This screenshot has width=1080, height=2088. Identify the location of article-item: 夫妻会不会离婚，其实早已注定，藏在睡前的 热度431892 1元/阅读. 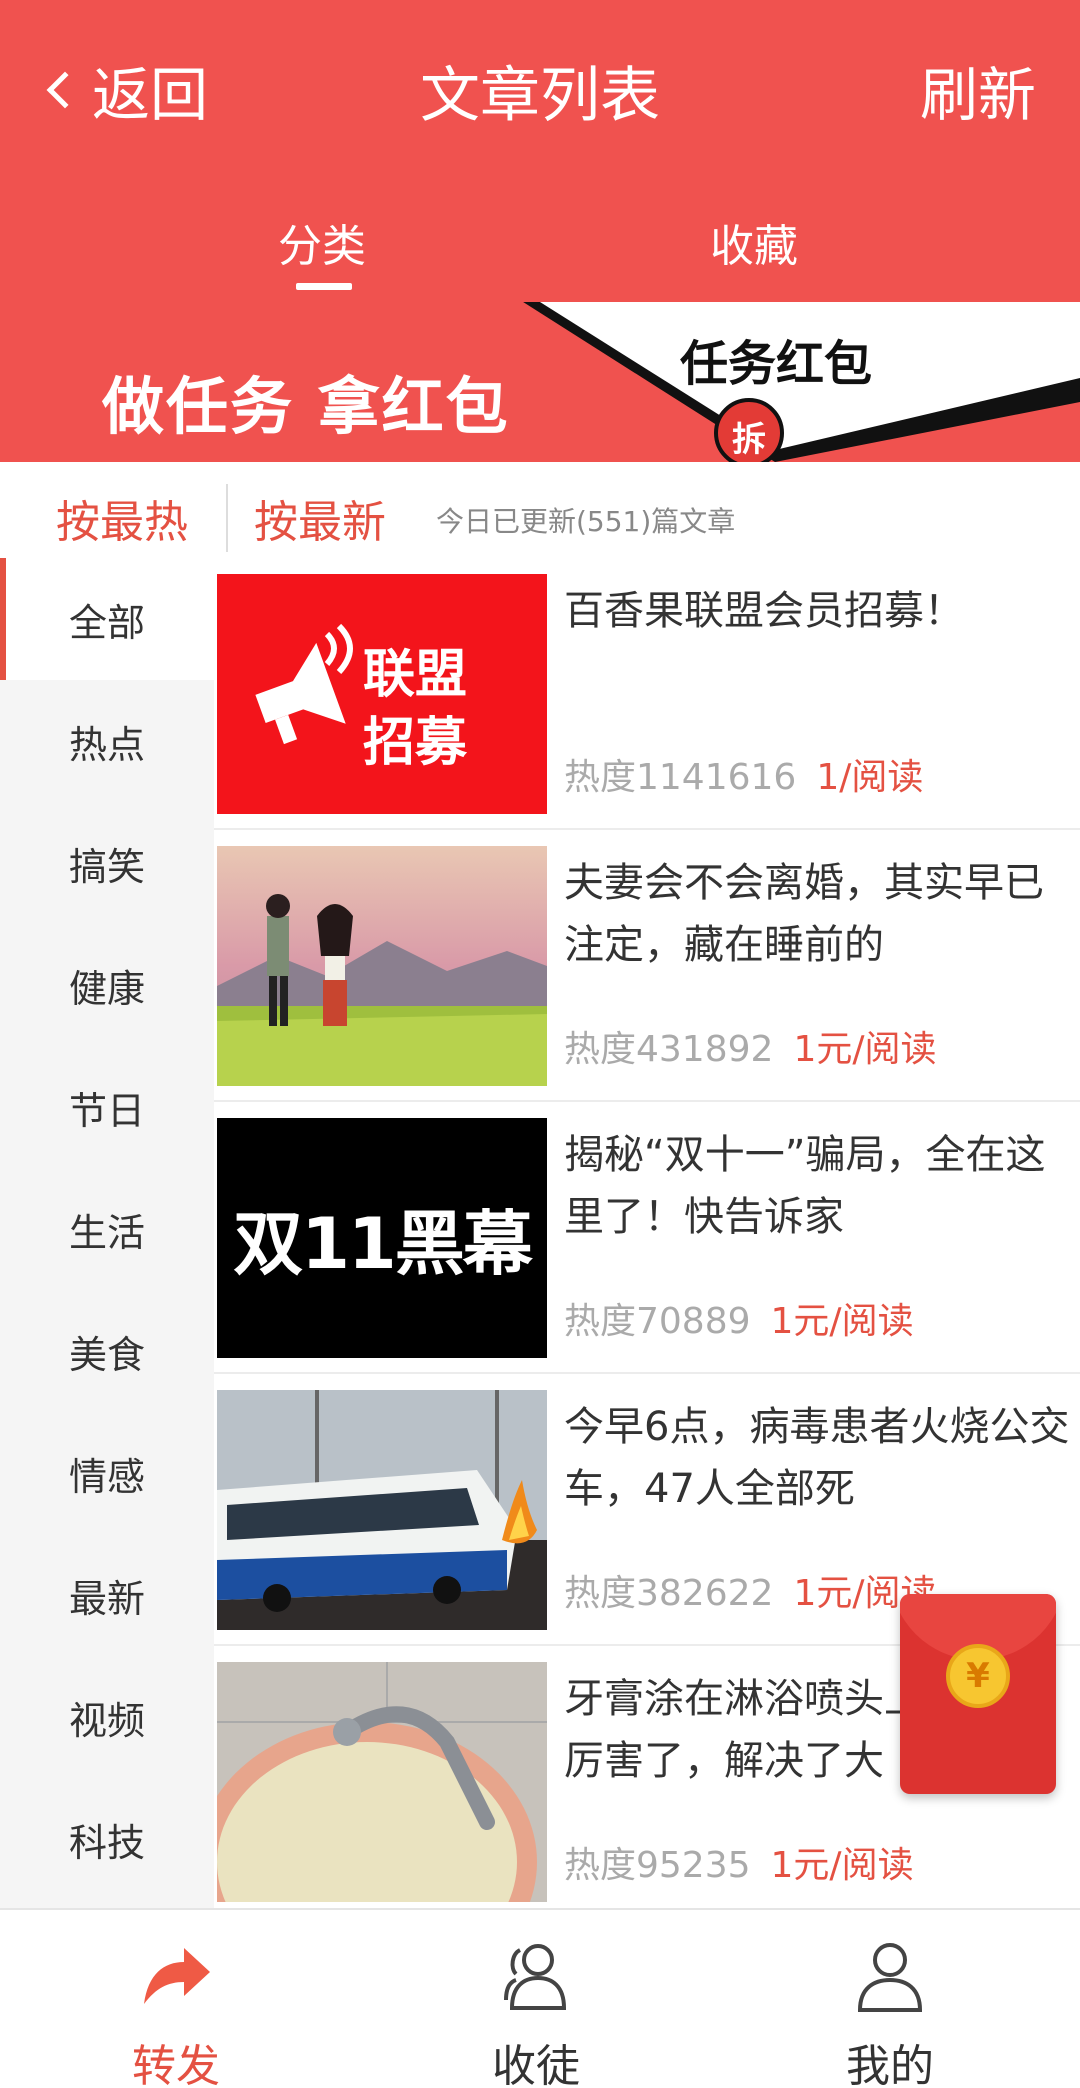
(647, 966).